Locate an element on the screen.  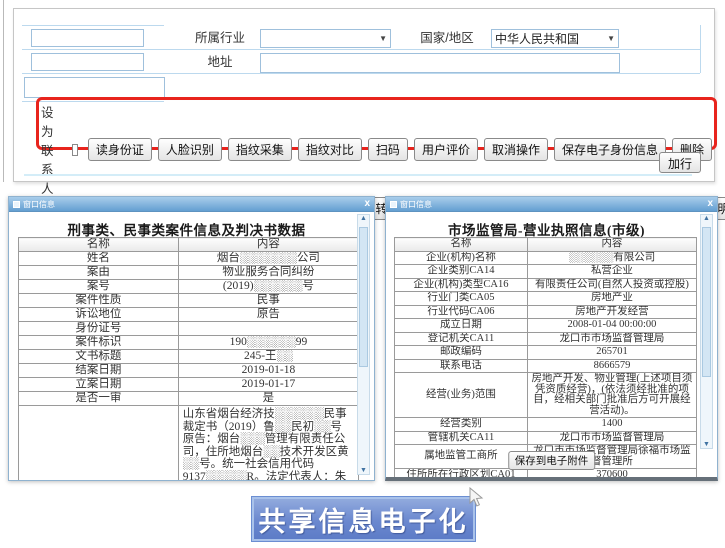
table-cell: 245-王░░ is located at coordinates (268, 356).